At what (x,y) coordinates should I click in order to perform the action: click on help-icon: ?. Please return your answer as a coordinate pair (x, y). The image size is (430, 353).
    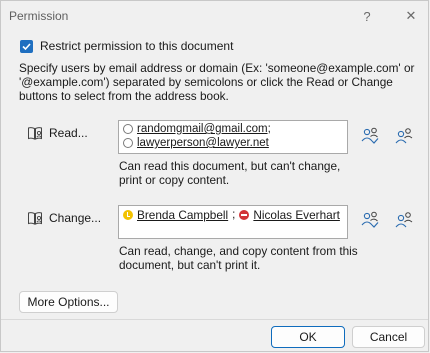
    Looking at the image, I should click on (367, 16).